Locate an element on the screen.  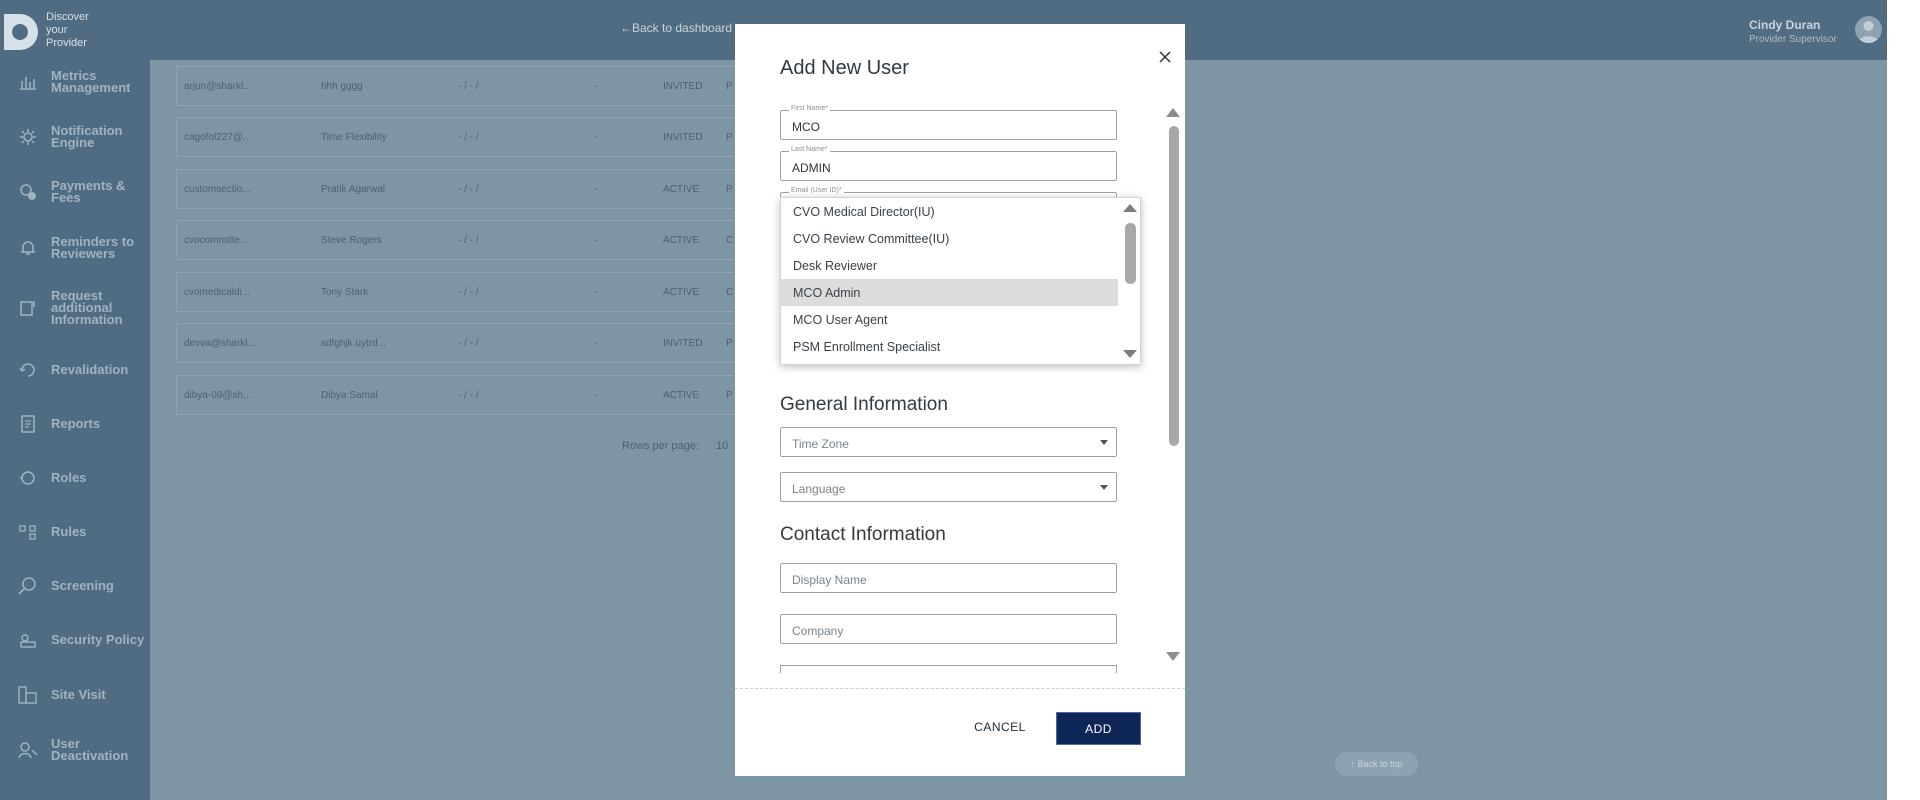
sidebar-item-request-info: Request additional Information is located at coordinates (75, 308).